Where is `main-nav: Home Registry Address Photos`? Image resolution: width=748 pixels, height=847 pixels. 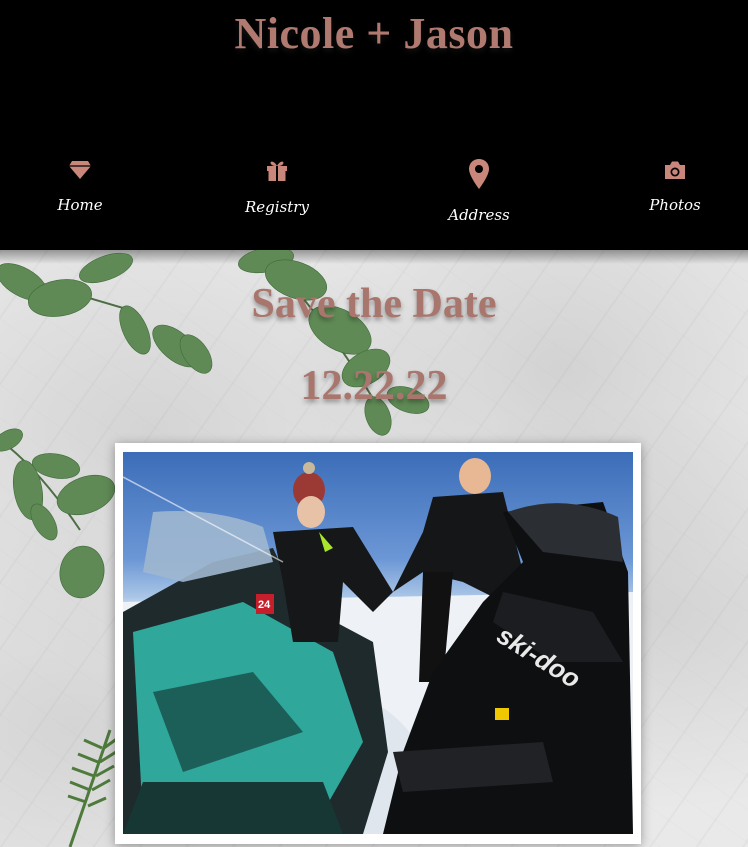 main-nav: Home Registry Address Photos is located at coordinates (374, 200).